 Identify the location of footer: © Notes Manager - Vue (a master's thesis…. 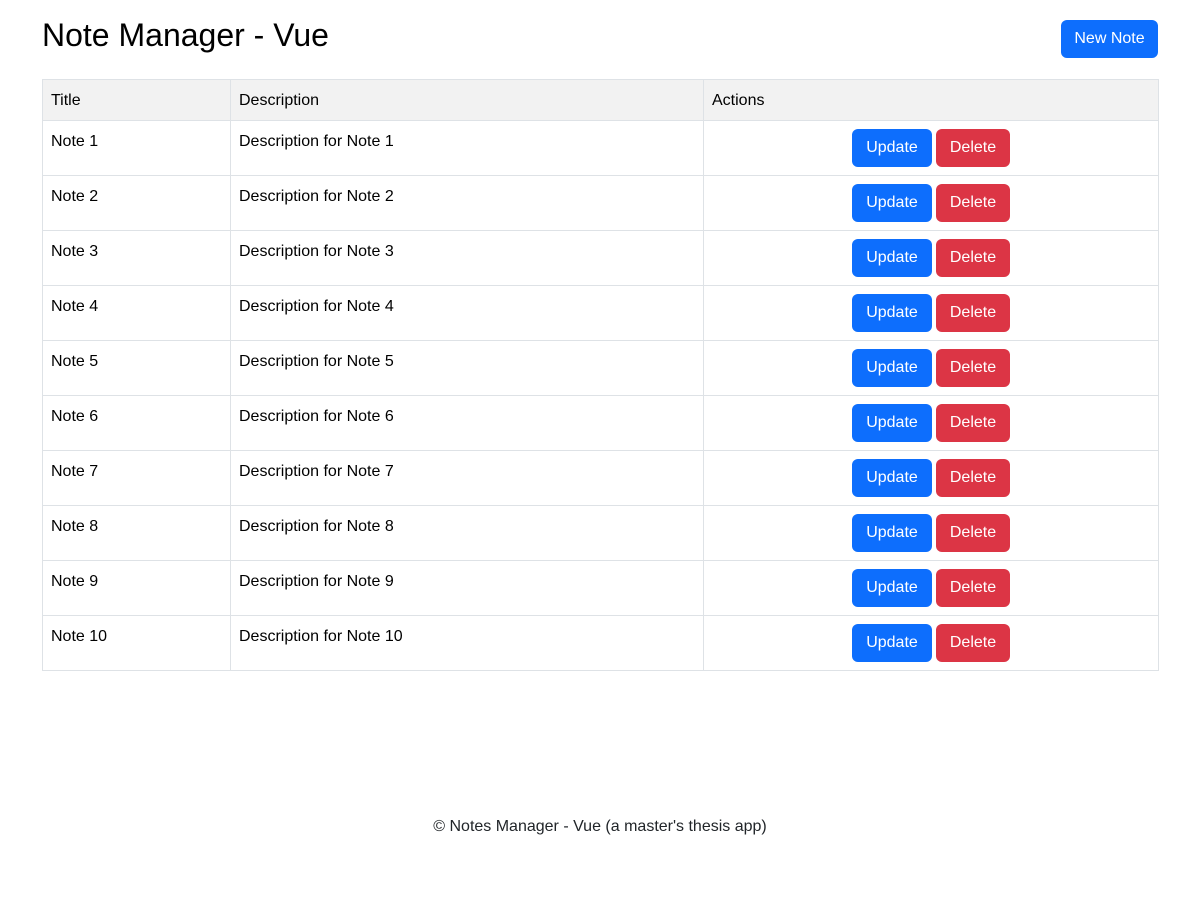
(600, 826).